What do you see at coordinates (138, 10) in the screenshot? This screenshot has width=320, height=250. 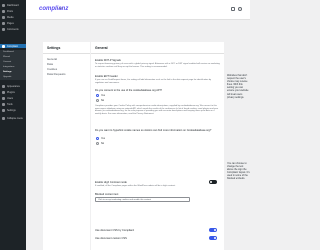 I see `plugin-header: complianz 6.x` at bounding box center [138, 10].